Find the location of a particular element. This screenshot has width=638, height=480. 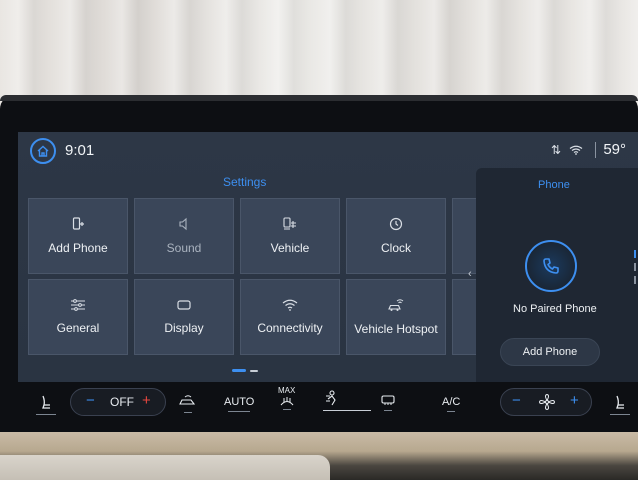

phone-panel: Phone No Paired Phone Add Phone is located at coordinates (557, 275).